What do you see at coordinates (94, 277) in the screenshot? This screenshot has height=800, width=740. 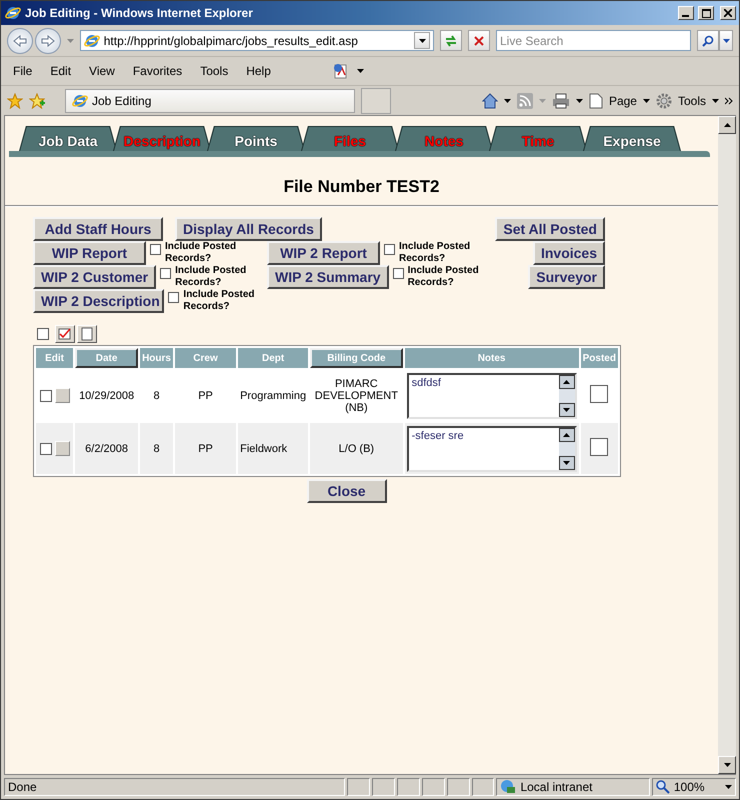 I see `report-button: WIP 2 Customer` at bounding box center [94, 277].